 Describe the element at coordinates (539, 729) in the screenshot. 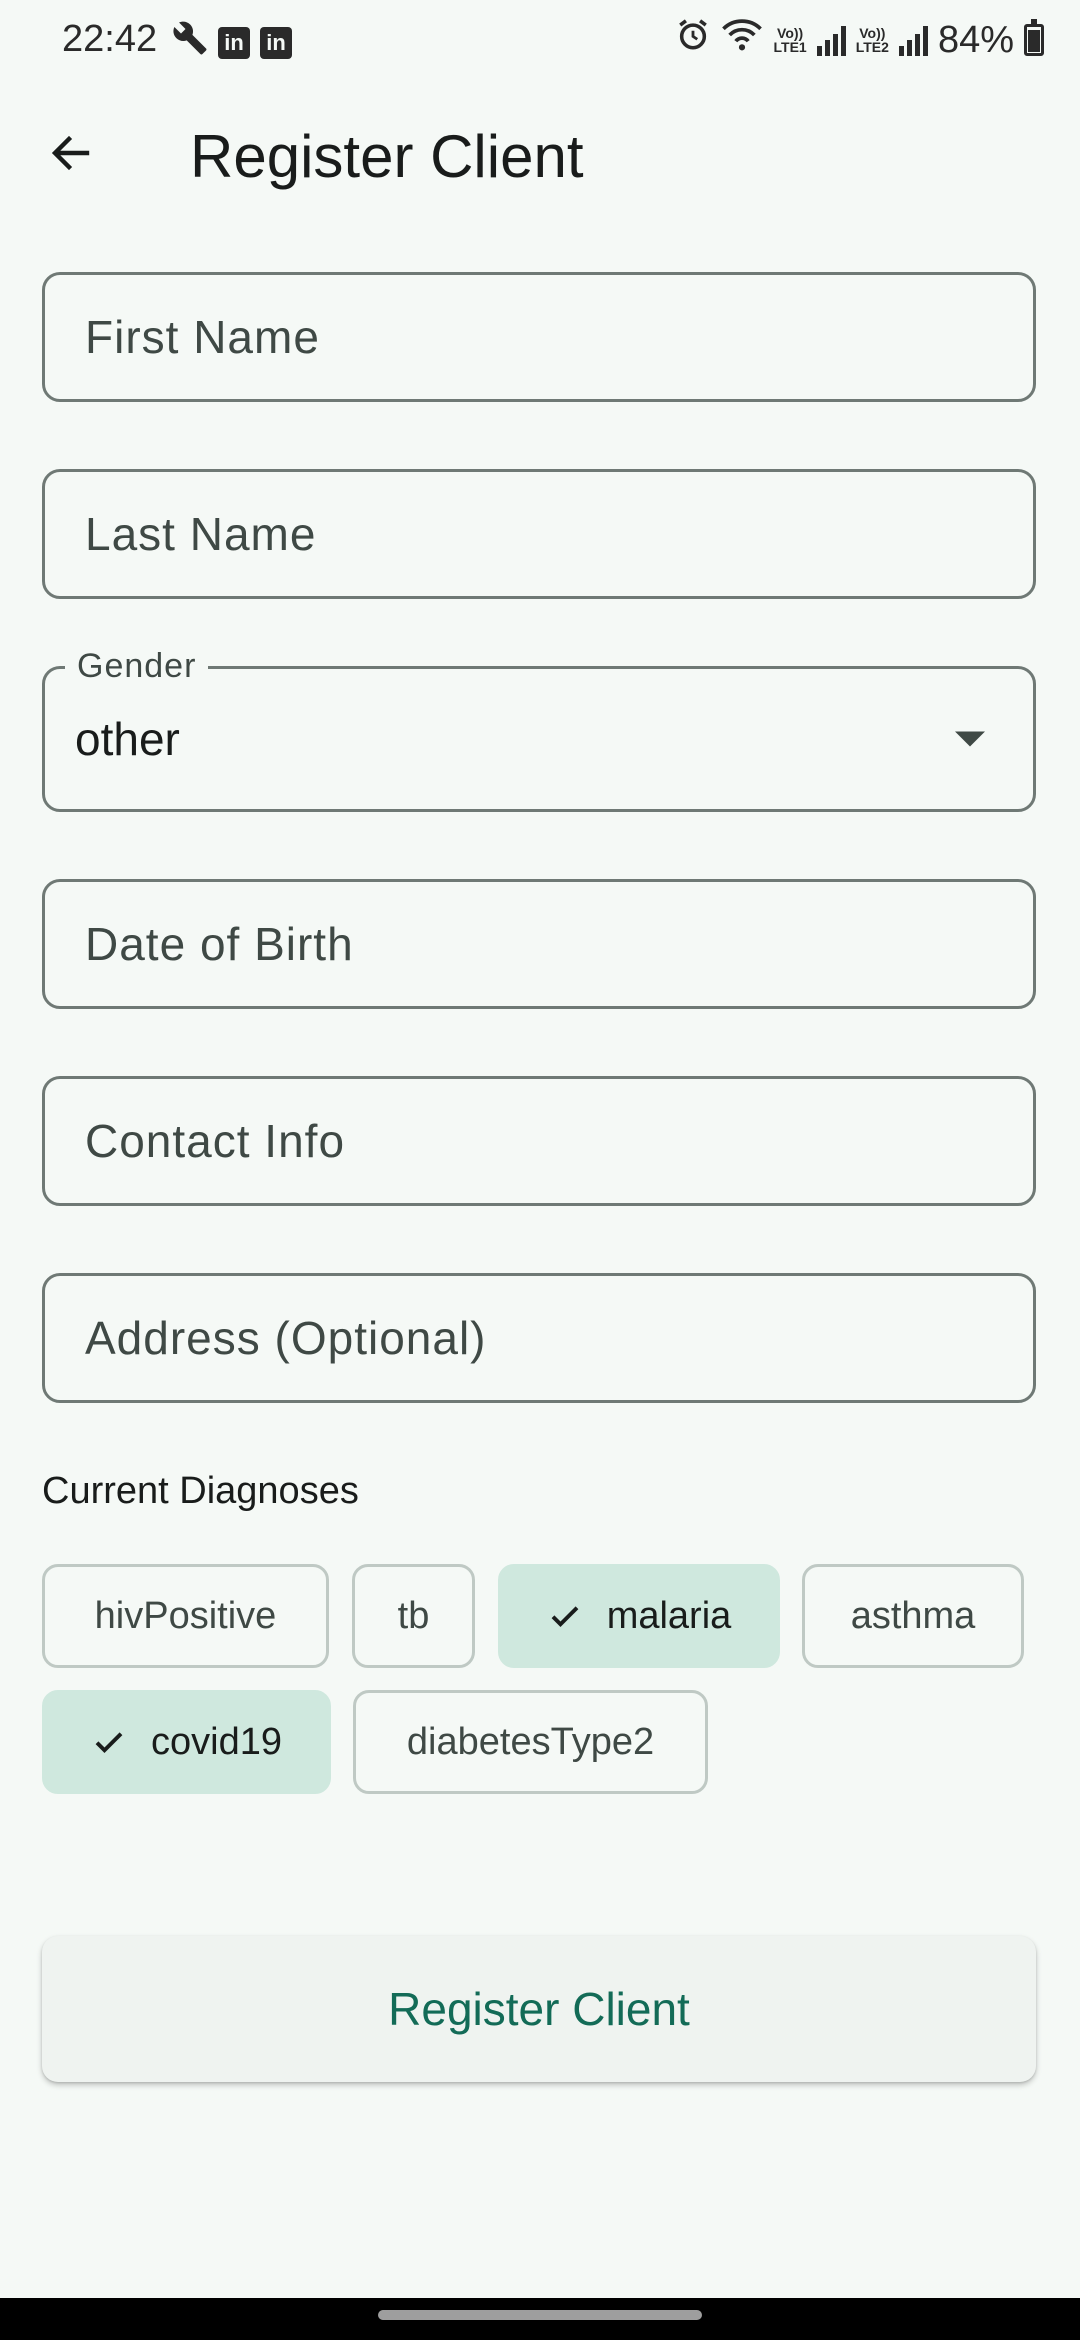

I see `gender-dropdown: Gender other` at that location.